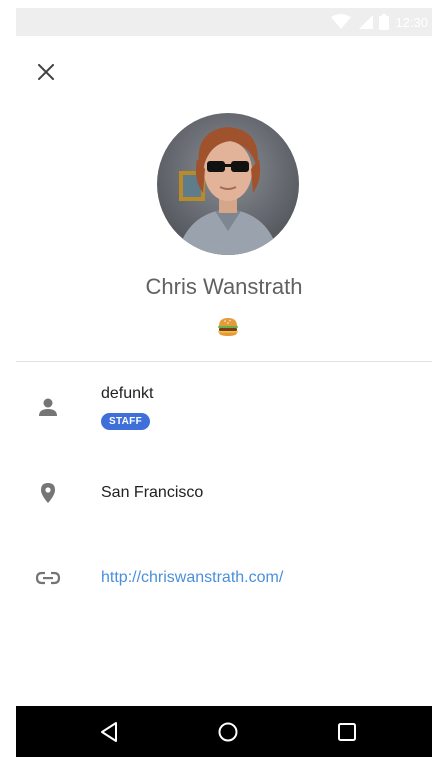 The height and width of the screenshot is (757, 432). Describe the element at coordinates (127, 393) in the screenshot. I see `username: defunkt` at that location.